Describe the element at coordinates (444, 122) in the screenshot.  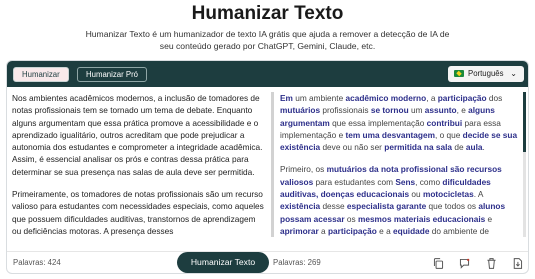
I see `rewritten-phrase: contribui` at that location.